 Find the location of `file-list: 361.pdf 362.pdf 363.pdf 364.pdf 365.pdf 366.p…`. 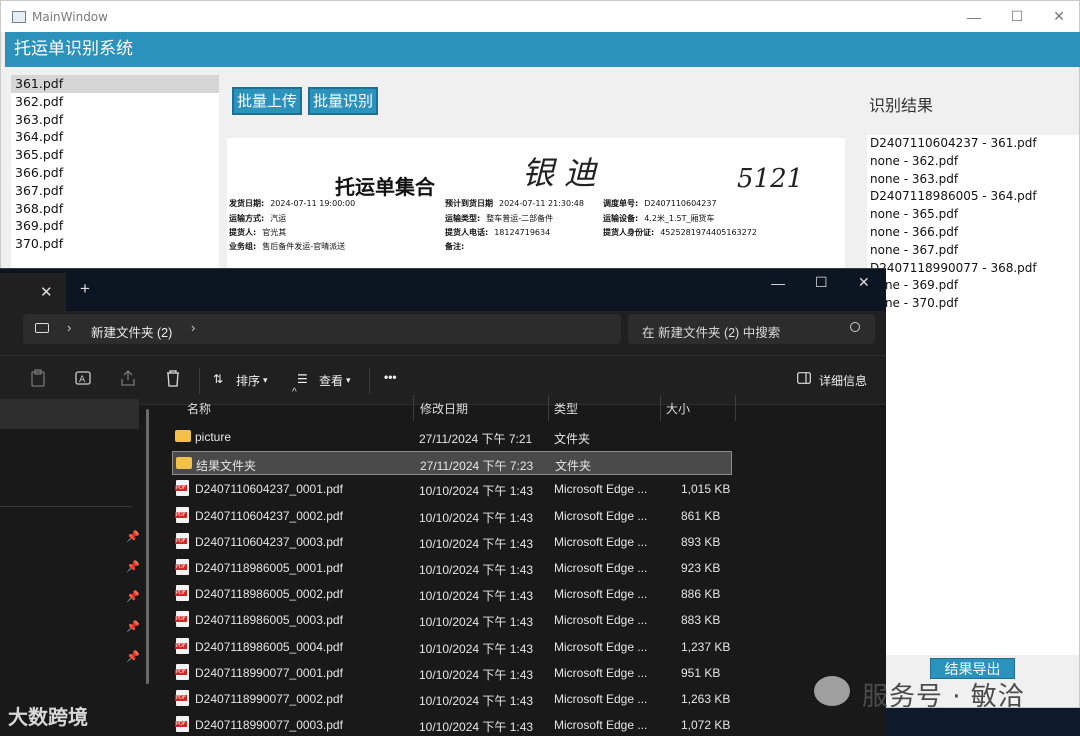

file-list: 361.pdf 362.pdf 363.pdf 364.pdf 365.pdf 366.p… is located at coordinates (115, 177).